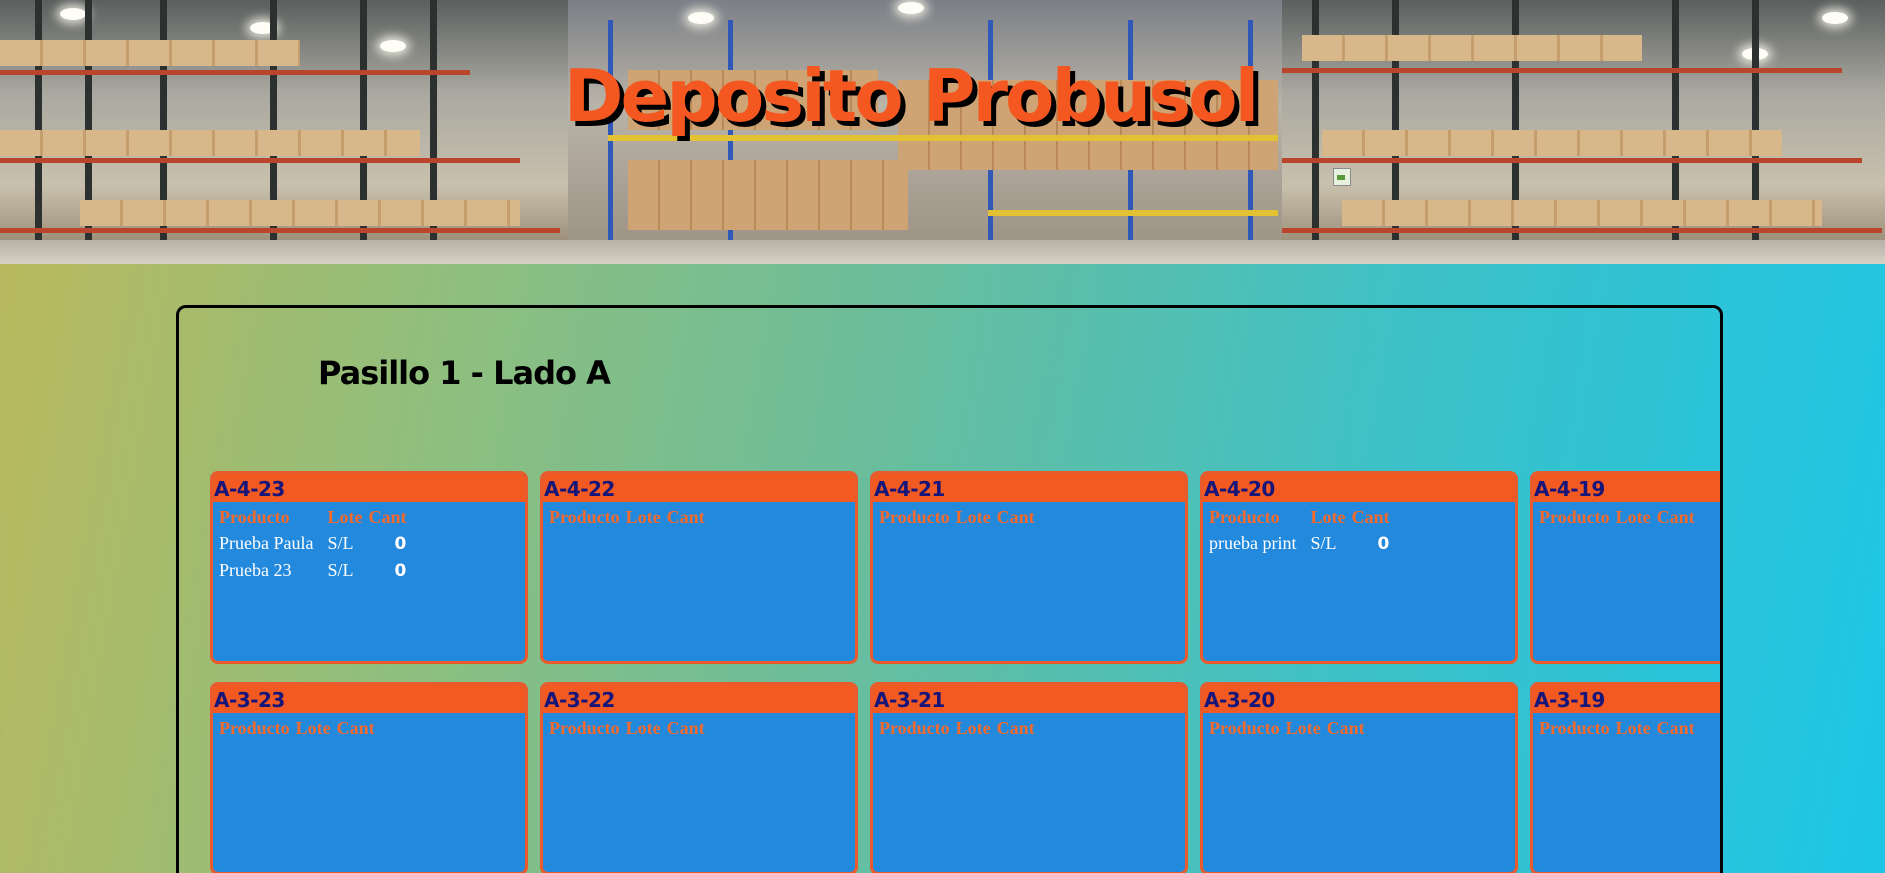  I want to click on location-code: A-3-21, so click(1029, 699).